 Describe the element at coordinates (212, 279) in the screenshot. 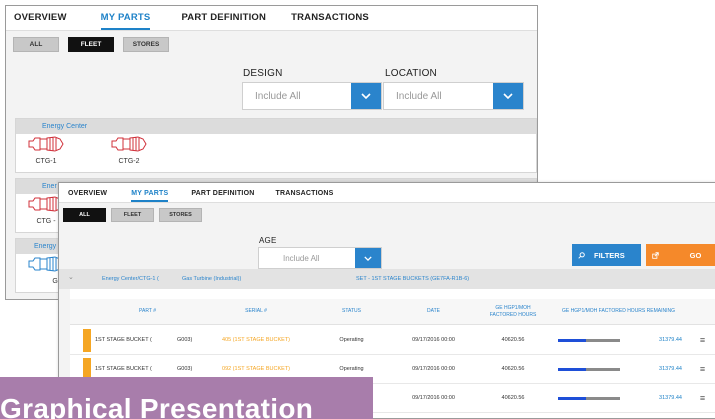

I see `set-type: Gas Turbine (Industrial))` at that location.